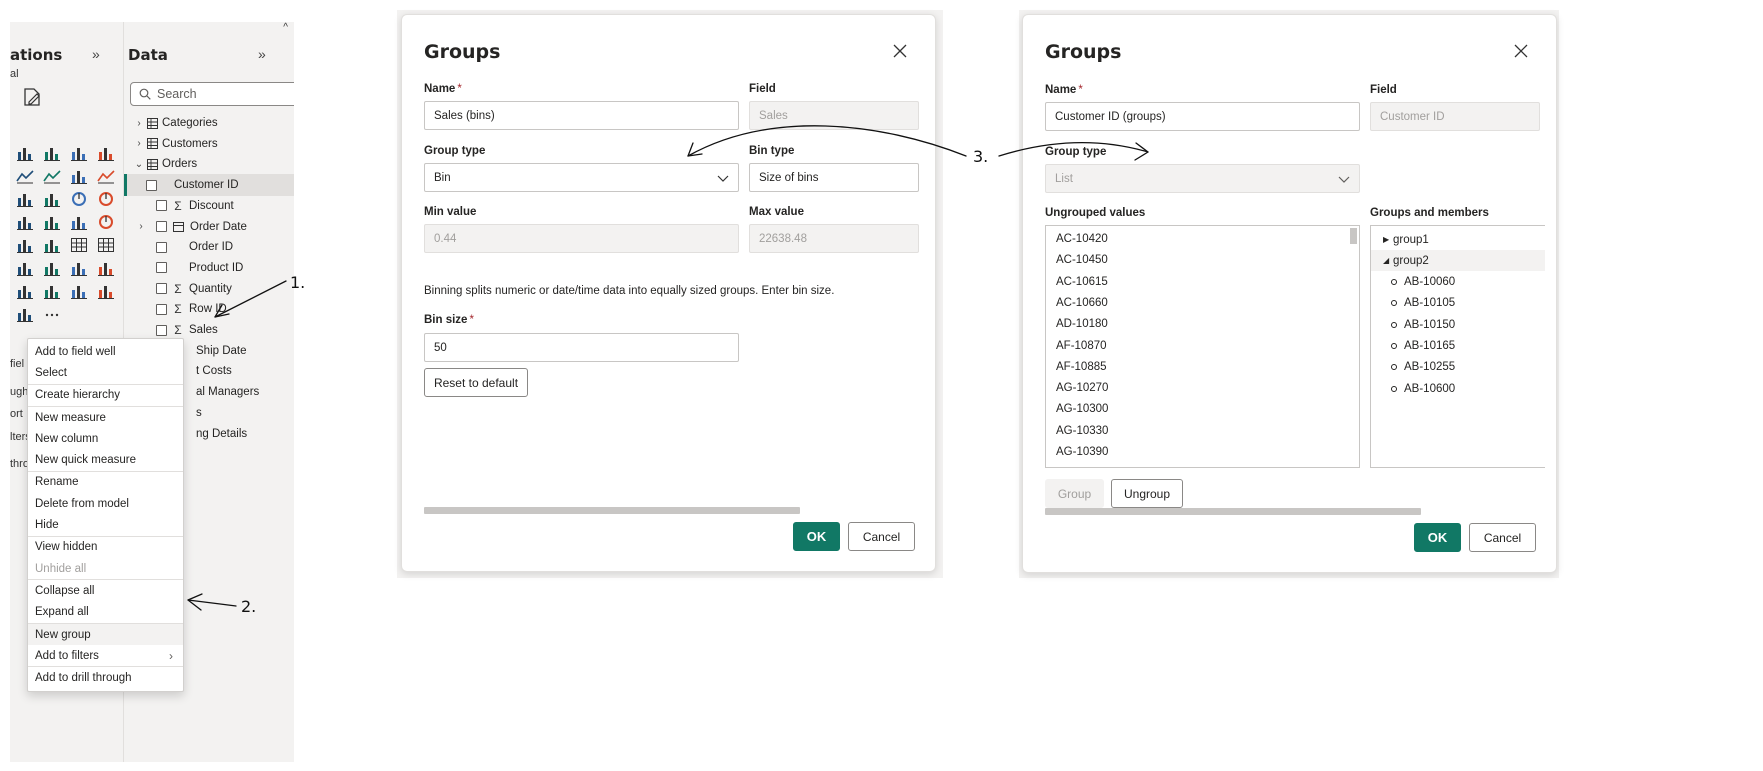  Describe the element at coordinates (581, 115) in the screenshot. I see `name-field: Sales (bins)` at that location.